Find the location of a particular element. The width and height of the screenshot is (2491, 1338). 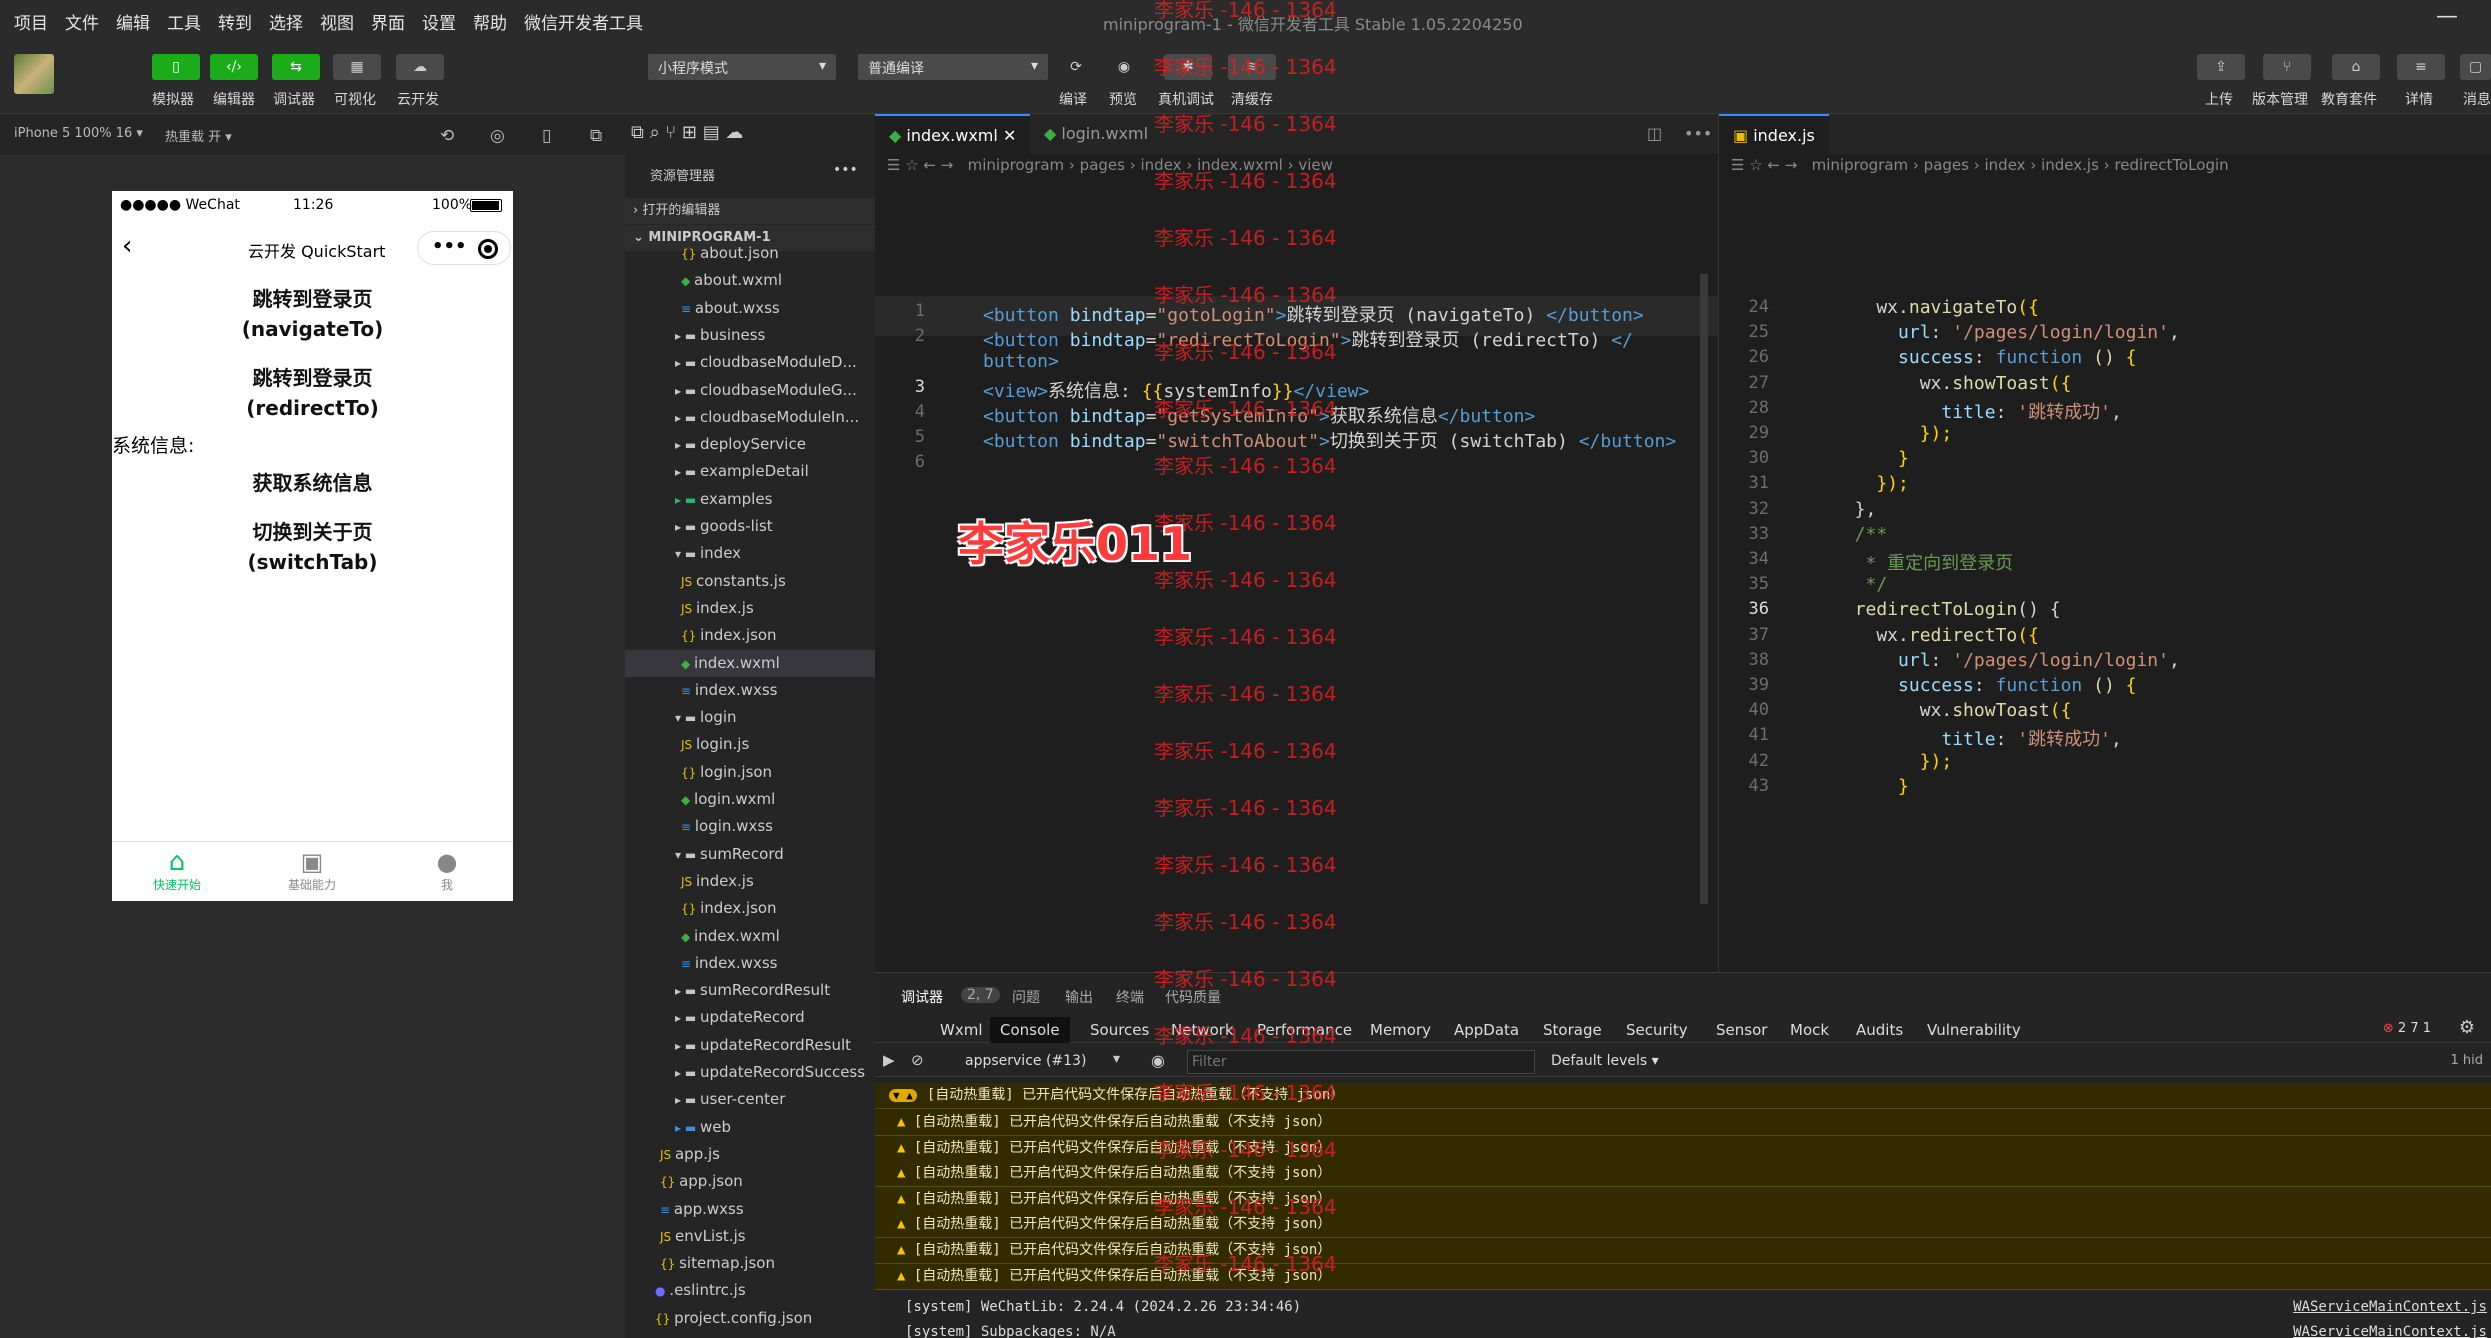

tree-item: ▸ ▬ user-center is located at coordinates (750, 1099).